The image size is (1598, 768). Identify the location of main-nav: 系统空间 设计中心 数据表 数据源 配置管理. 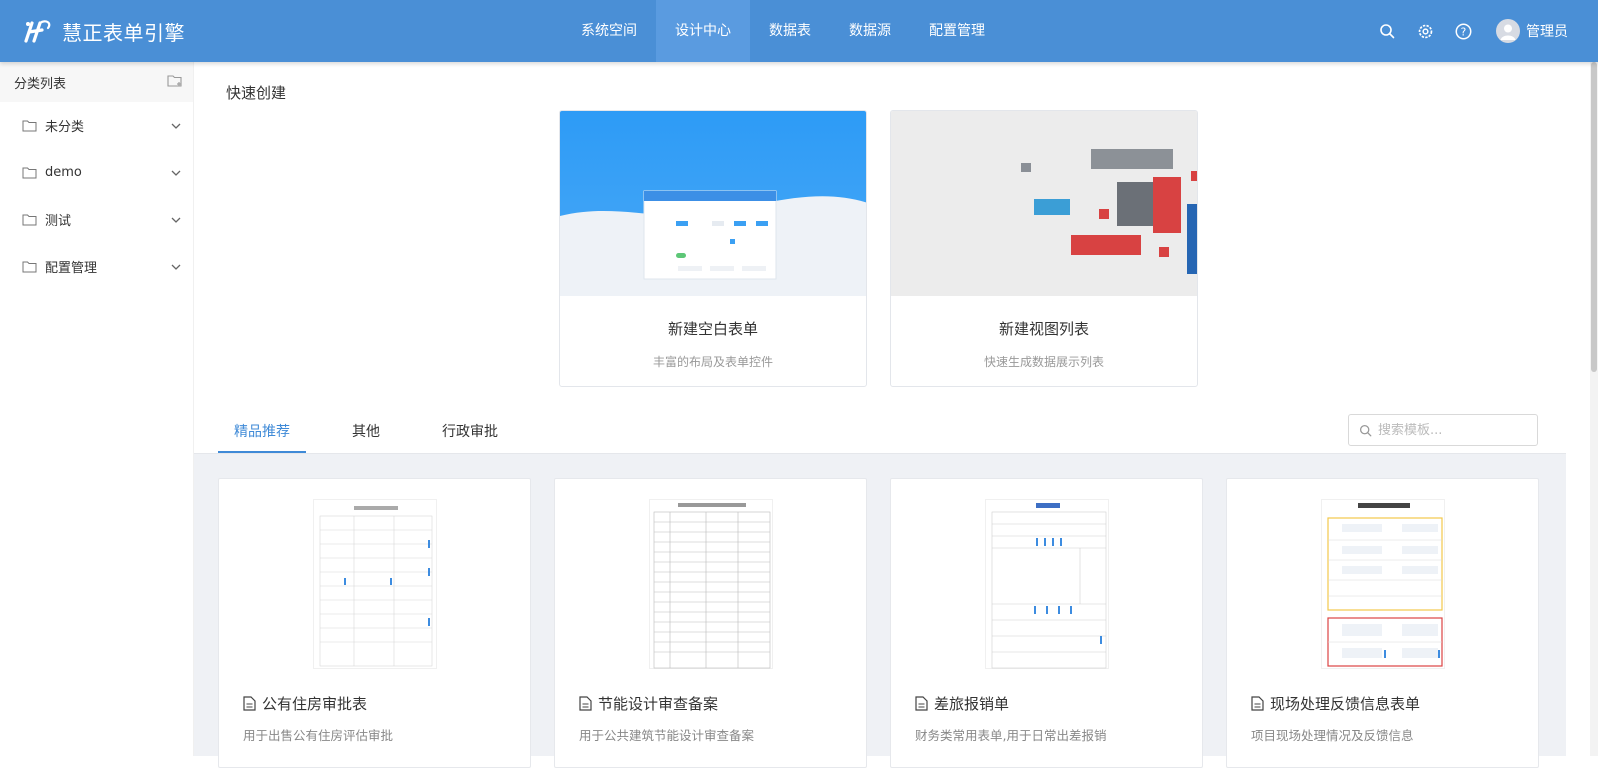
(783, 31).